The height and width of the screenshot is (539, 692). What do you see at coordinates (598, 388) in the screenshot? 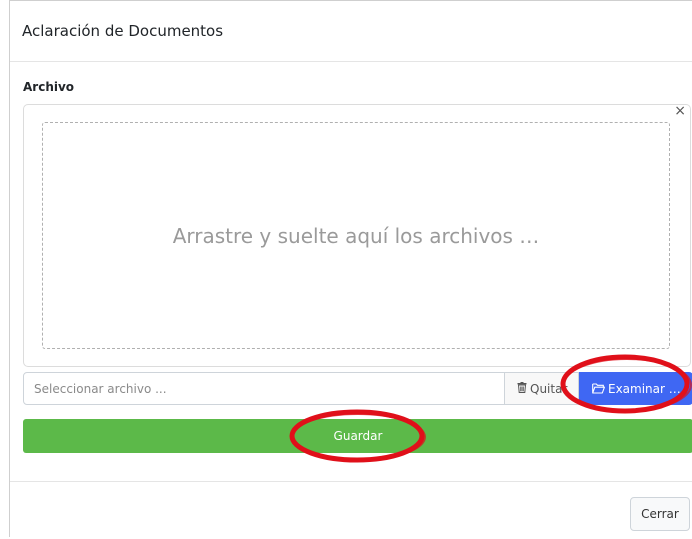
I see `folder-open-icon` at bounding box center [598, 388].